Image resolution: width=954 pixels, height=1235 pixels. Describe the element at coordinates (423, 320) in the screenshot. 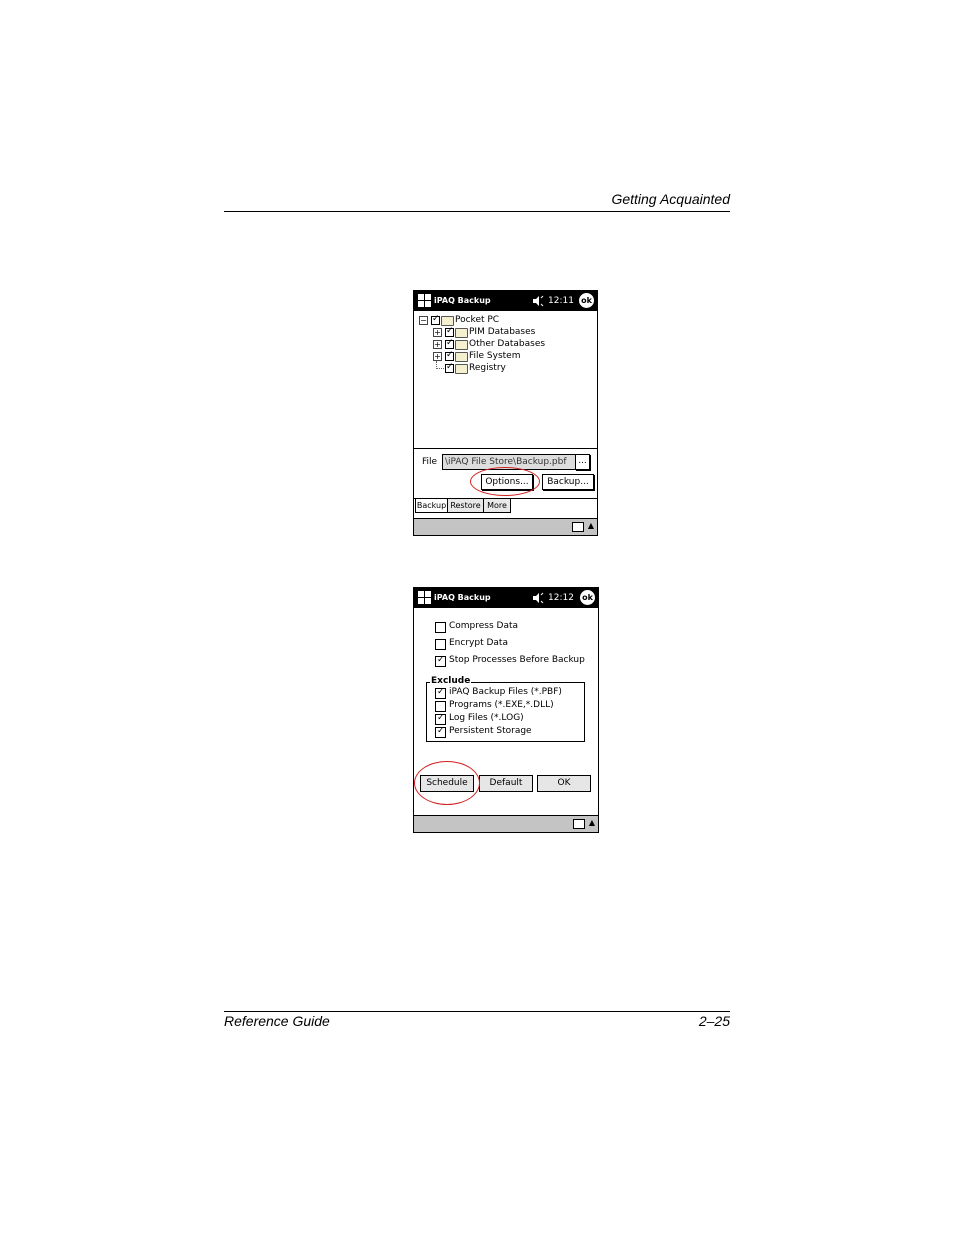

I see `collapse-icon: −` at that location.